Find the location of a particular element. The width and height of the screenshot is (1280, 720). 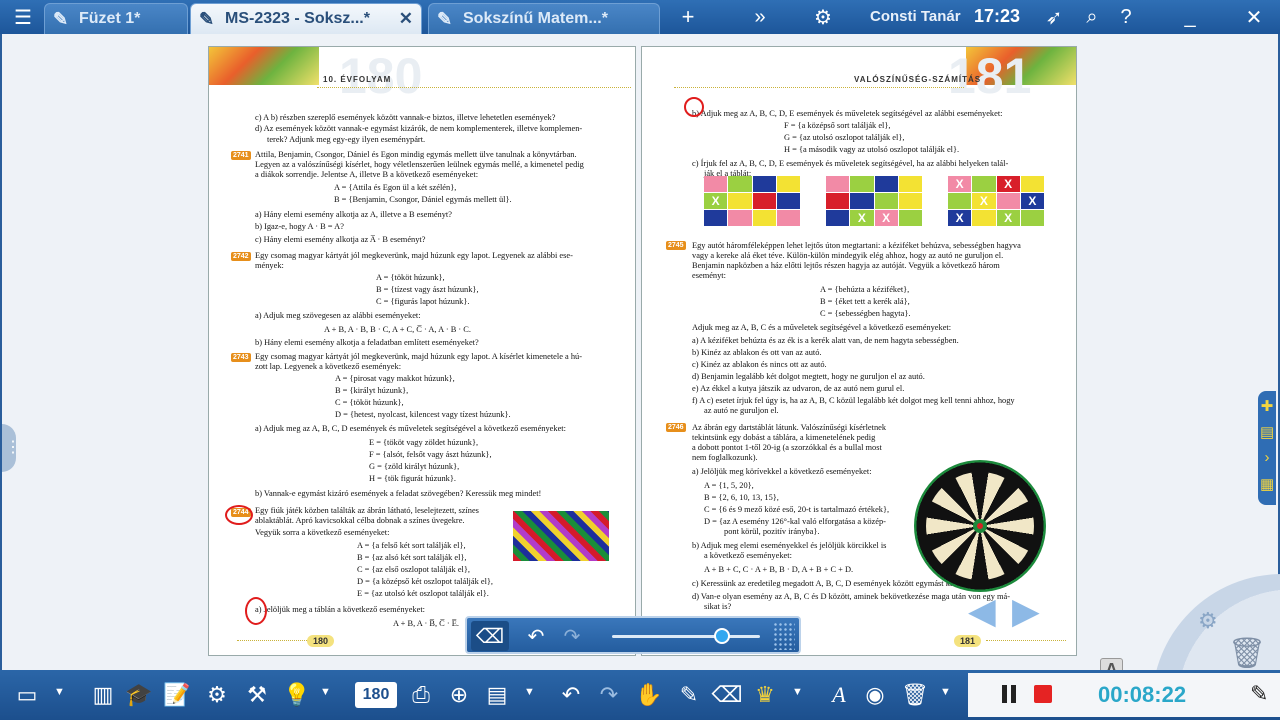

tab-label: Sokszínű Matem...* is located at coordinates (535, 18).